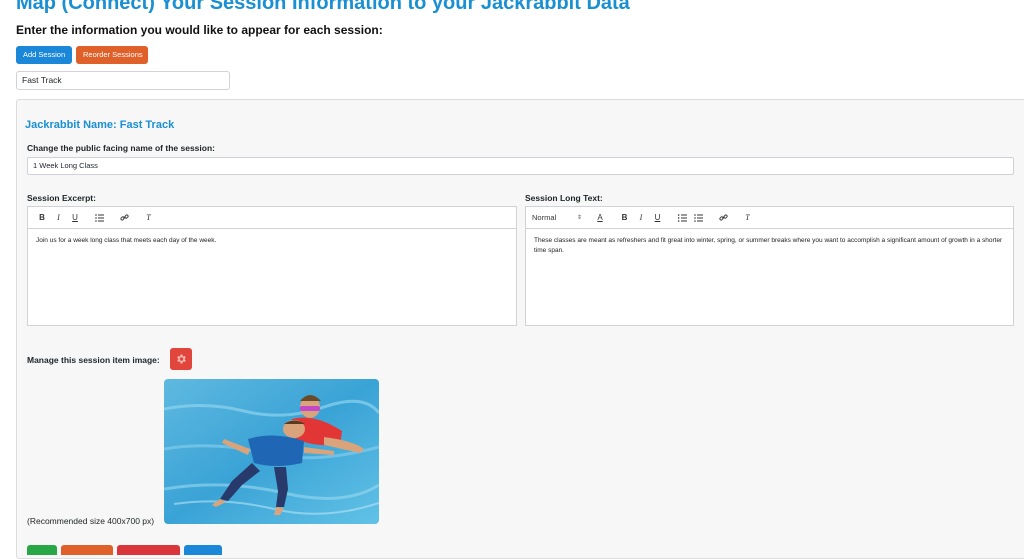 The width and height of the screenshot is (1024, 559). I want to click on session-excerpt-label: Session Excerpt:, so click(61, 198).